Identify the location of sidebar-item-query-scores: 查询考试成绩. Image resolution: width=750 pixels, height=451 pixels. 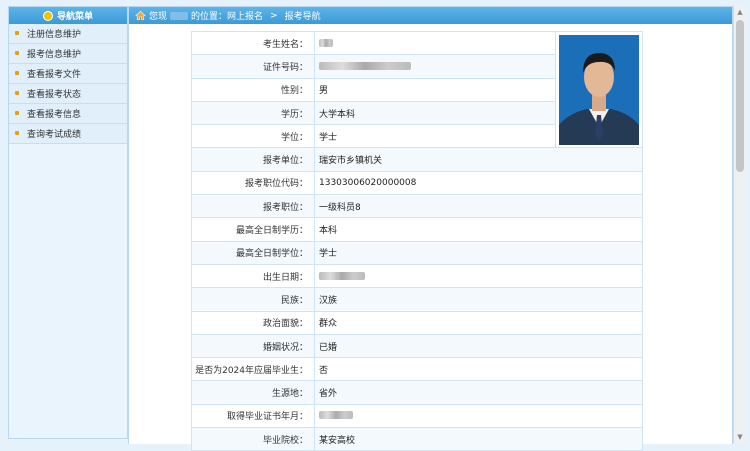
(68, 134).